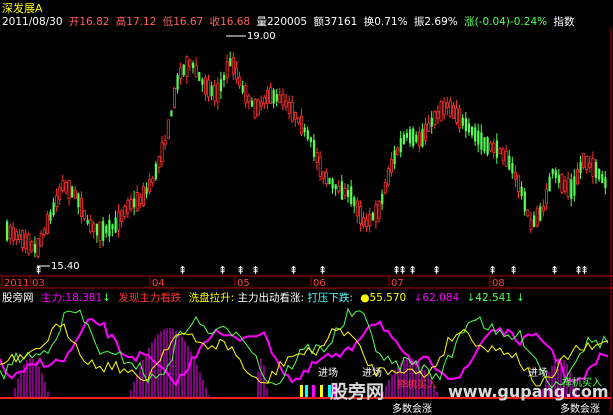 The image size is (613, 415). I want to click on x-tick-label: 03, so click(38, 283).